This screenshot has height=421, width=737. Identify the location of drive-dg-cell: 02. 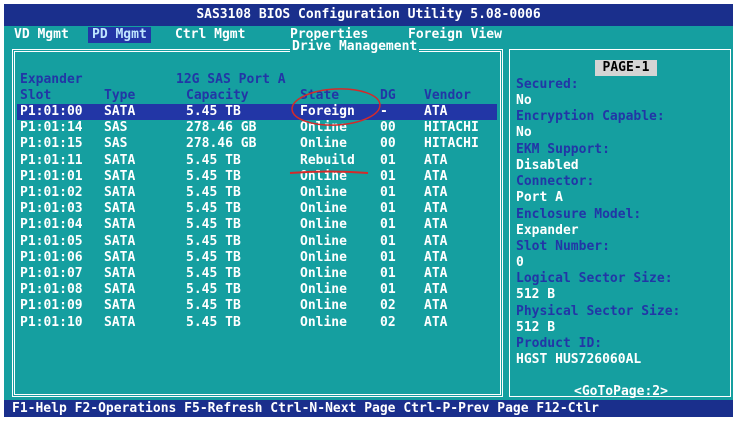
(388, 322).